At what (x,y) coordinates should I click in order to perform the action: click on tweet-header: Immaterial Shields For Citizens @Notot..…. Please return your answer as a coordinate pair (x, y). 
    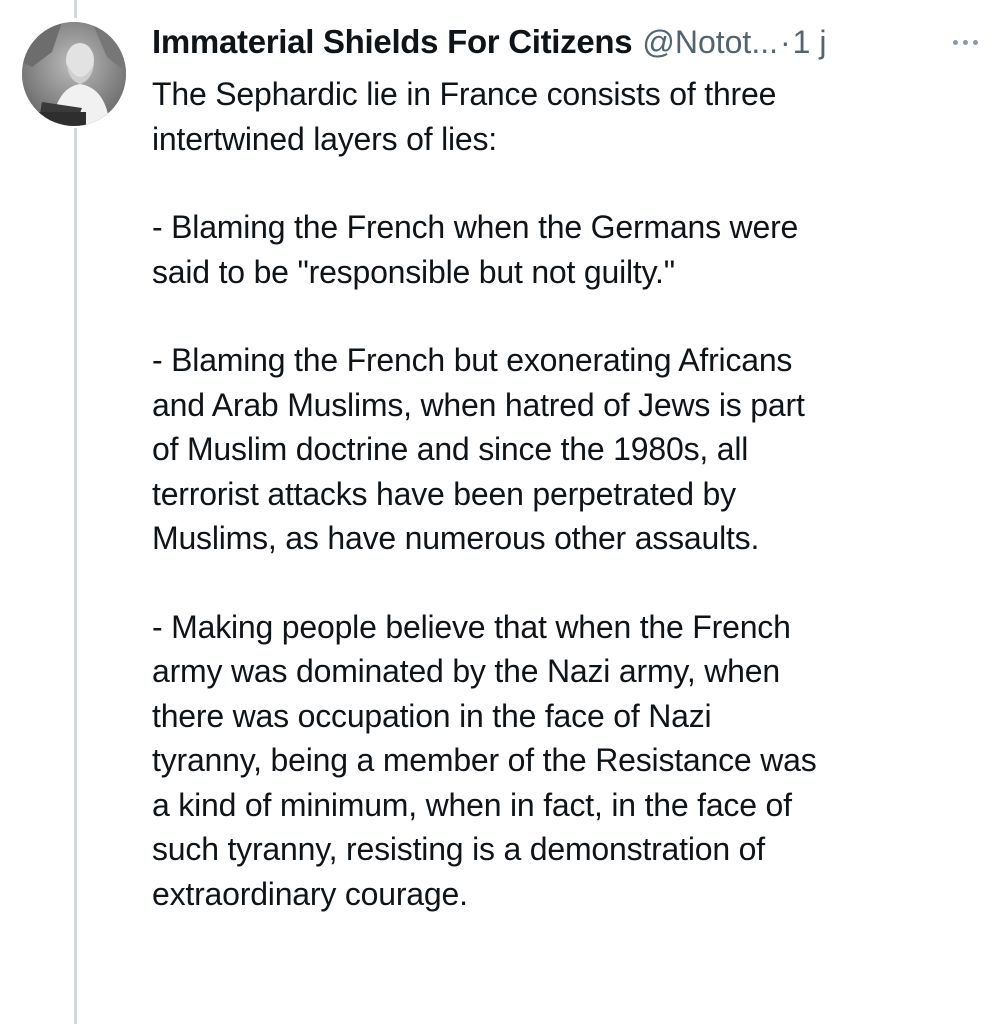
    Looking at the image, I should click on (572, 42).